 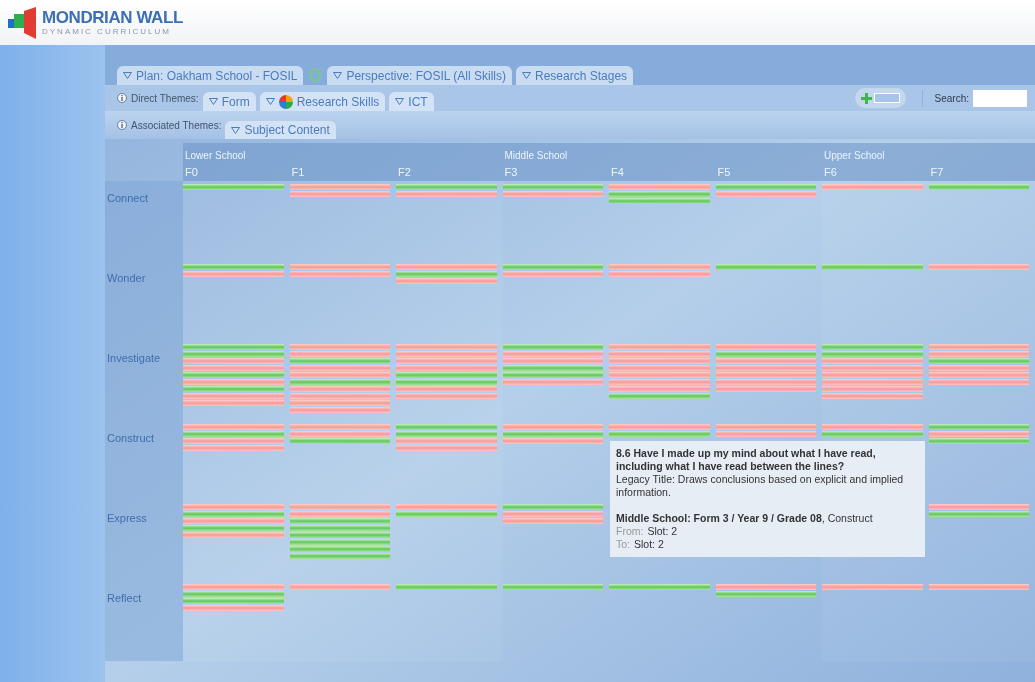 What do you see at coordinates (210, 75) in the screenshot?
I see `plan-tab: Plan: Oakham School - FOSIL` at bounding box center [210, 75].